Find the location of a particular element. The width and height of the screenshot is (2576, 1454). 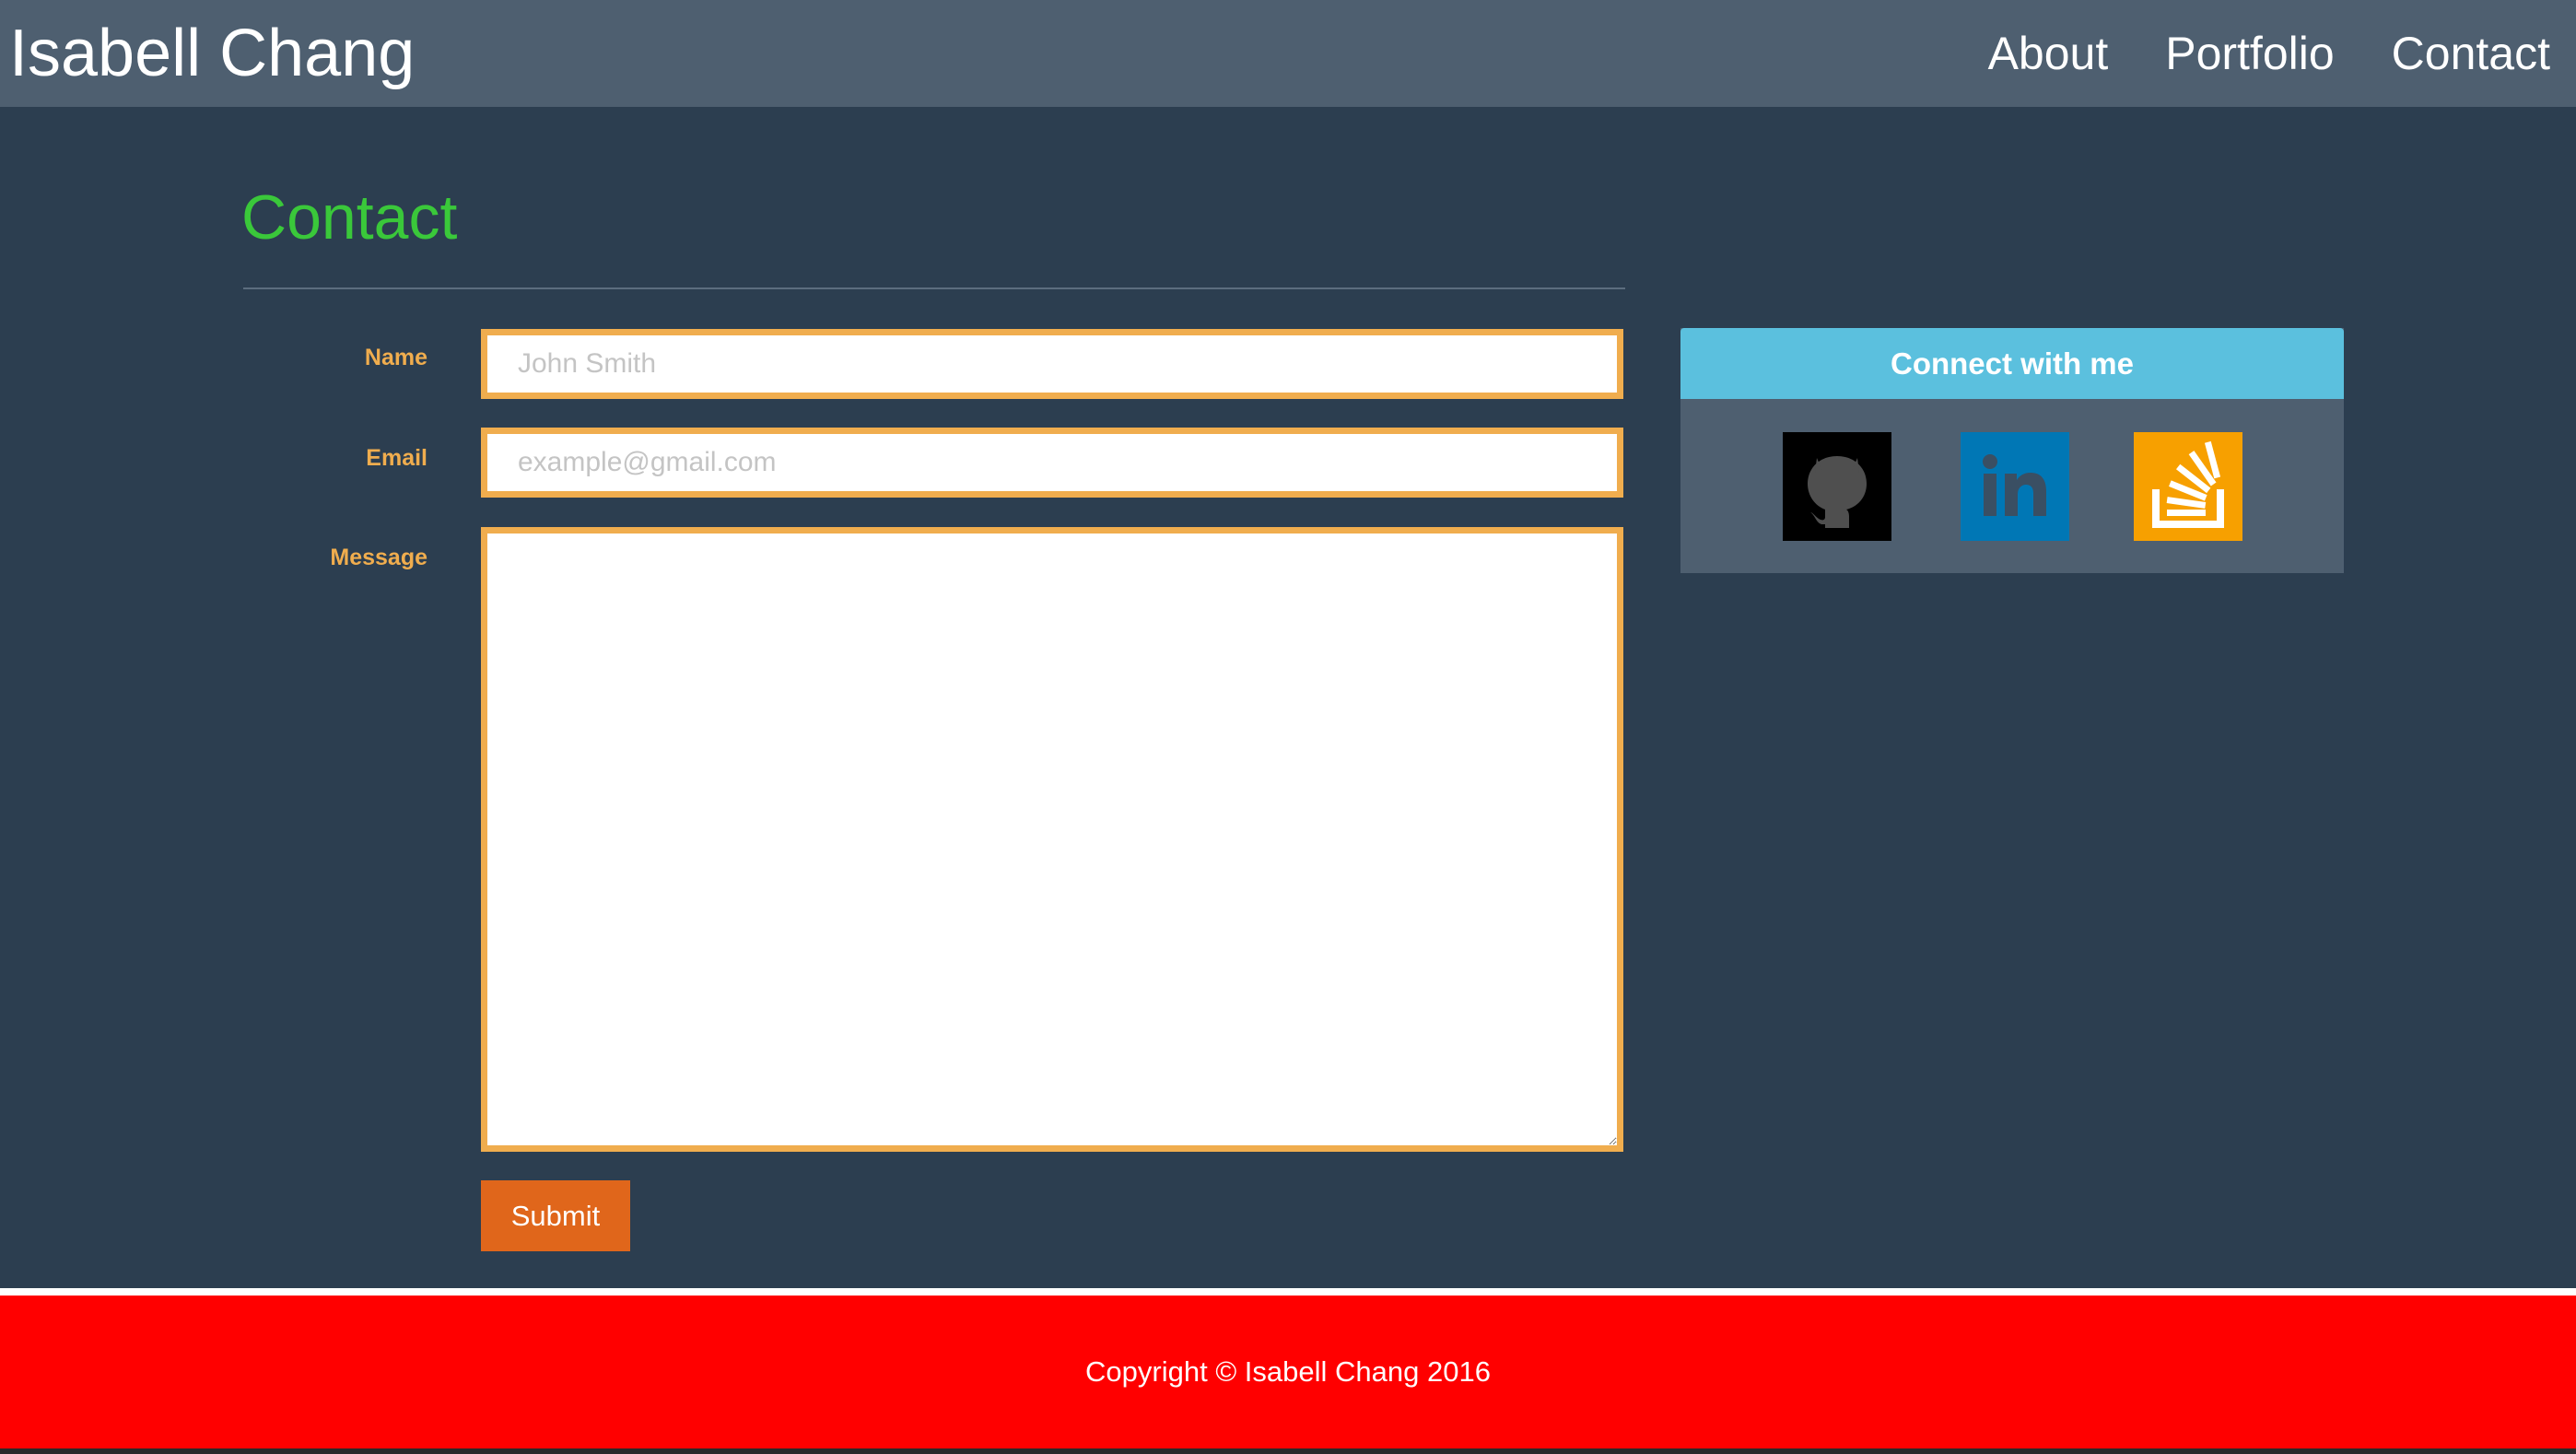

nav-link-about: About is located at coordinates (2048, 53).